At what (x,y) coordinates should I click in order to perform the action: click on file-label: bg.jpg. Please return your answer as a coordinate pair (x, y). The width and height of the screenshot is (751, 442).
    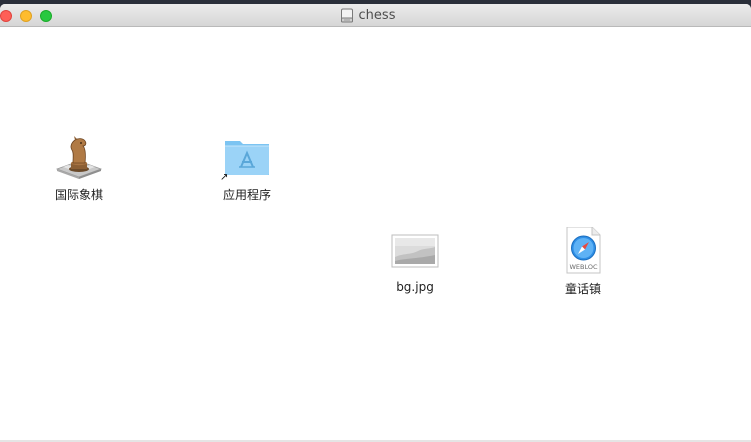
    Looking at the image, I should click on (415, 287).